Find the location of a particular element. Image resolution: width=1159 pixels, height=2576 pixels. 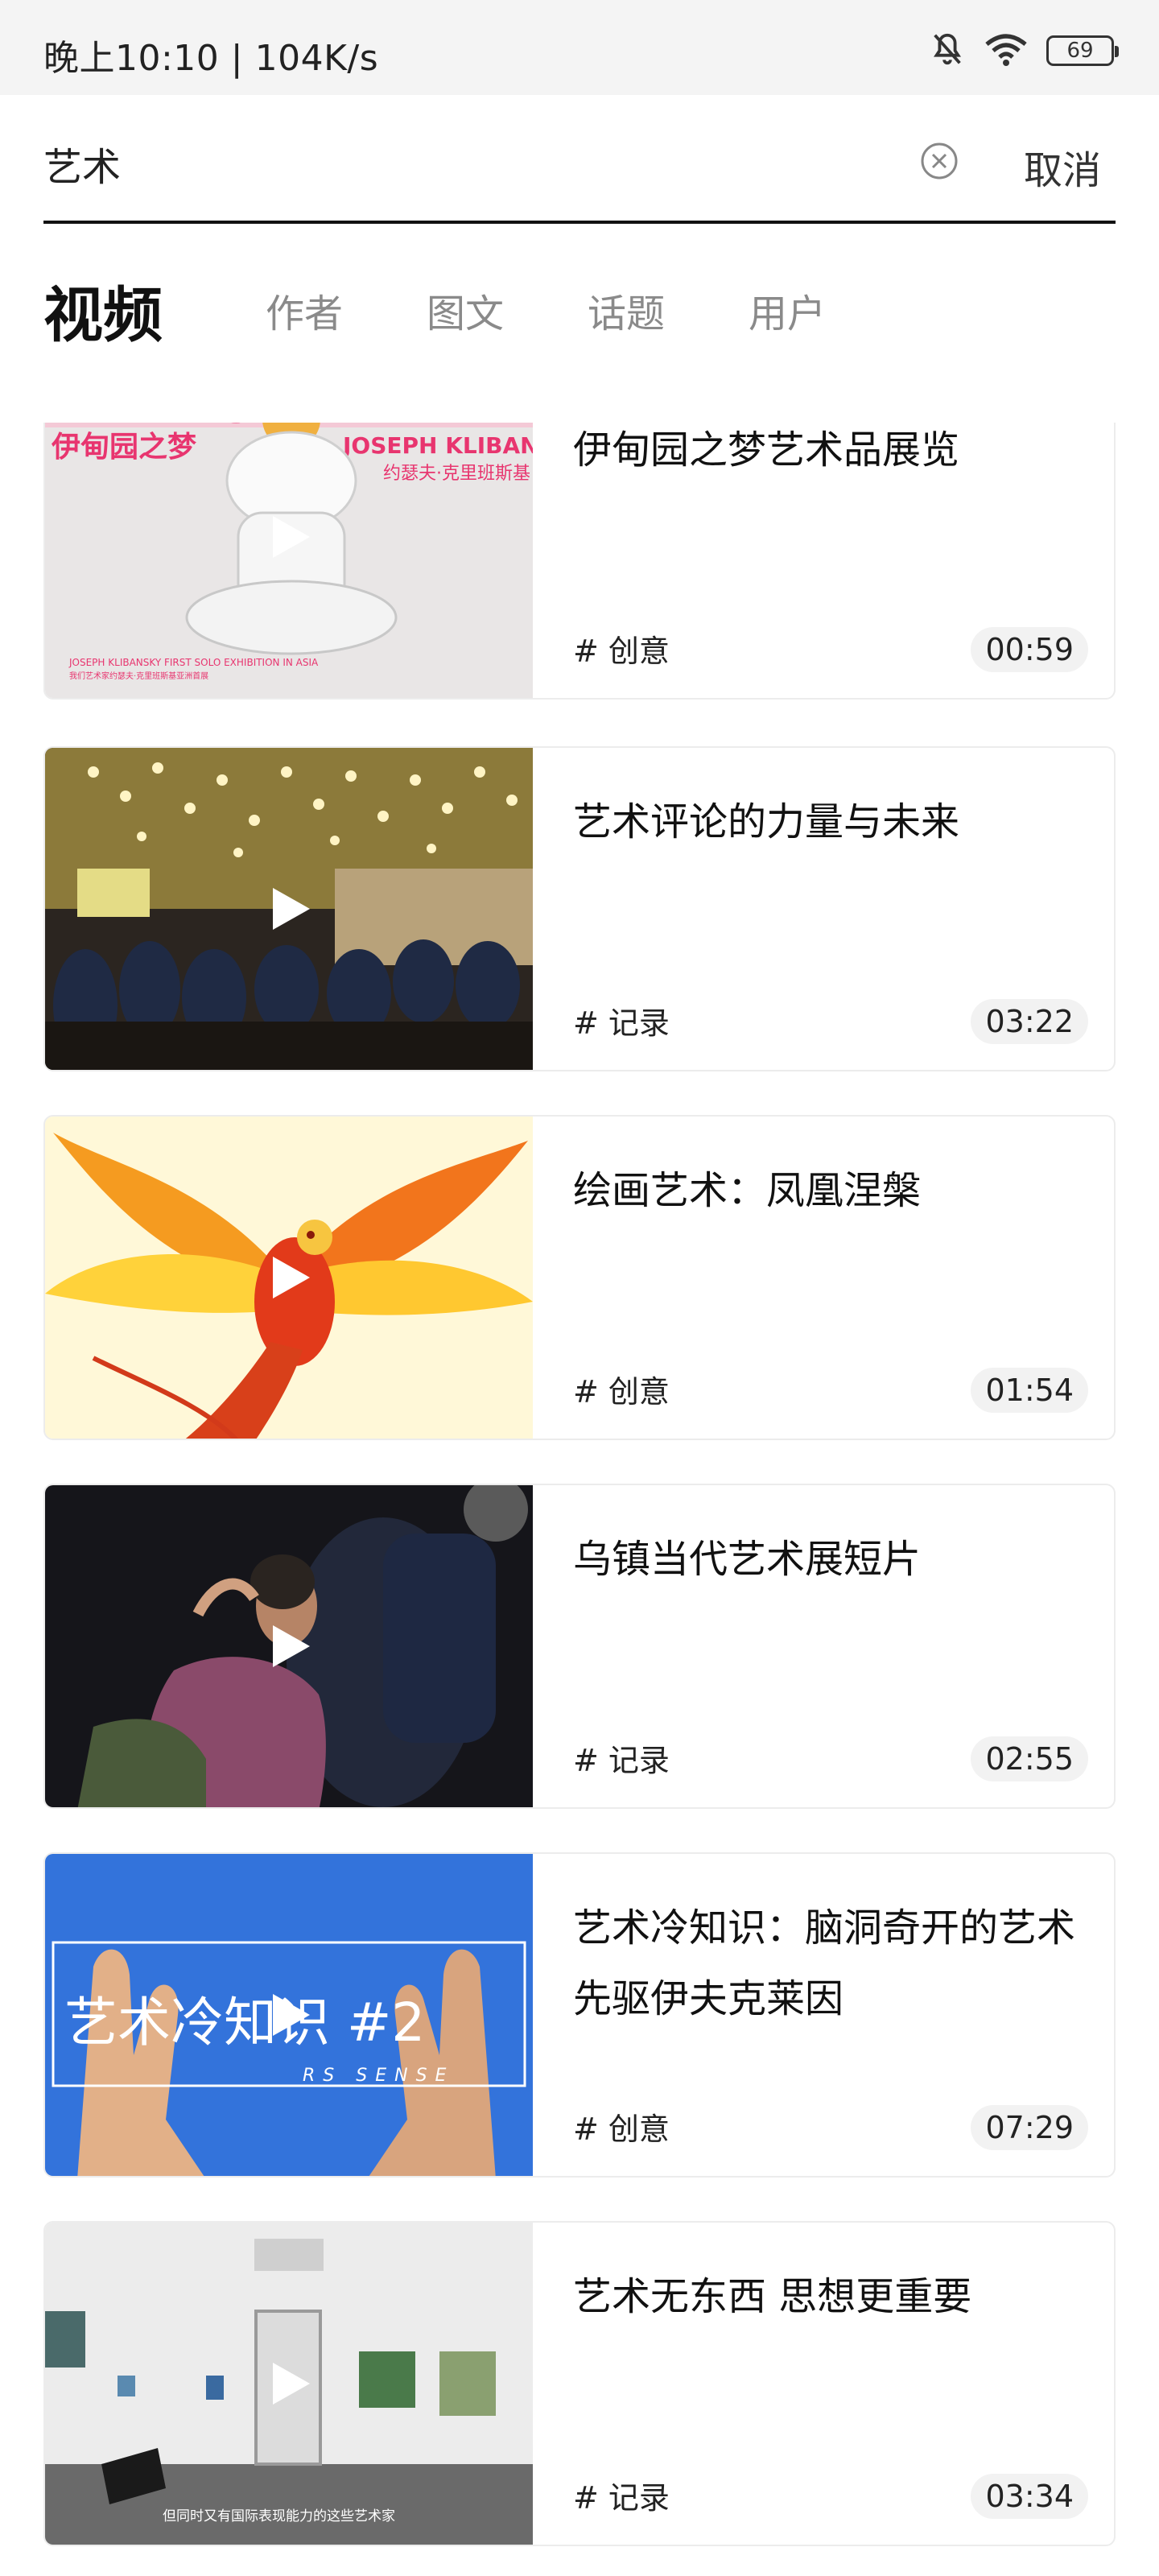

tab-topic: 话题 is located at coordinates (626, 310).